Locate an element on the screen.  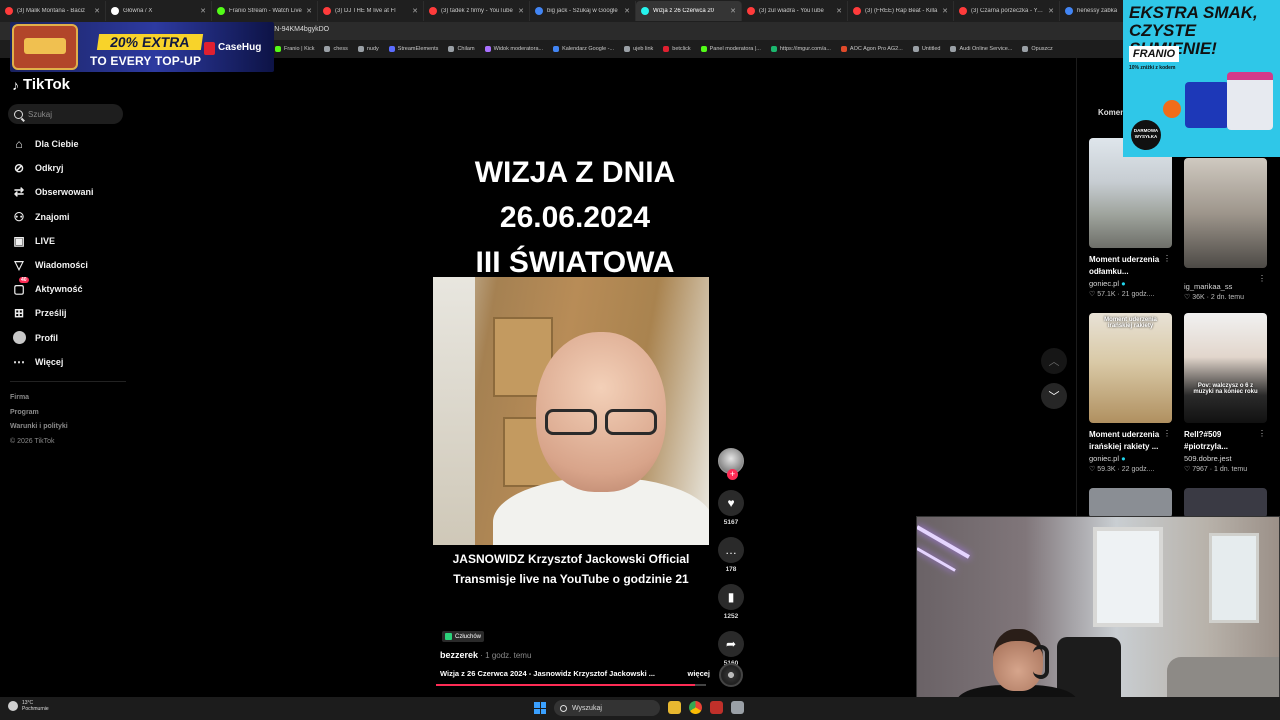
browser-tab: (3) DJ THE M live at Fl ✕ is located at coordinates (371, 11).